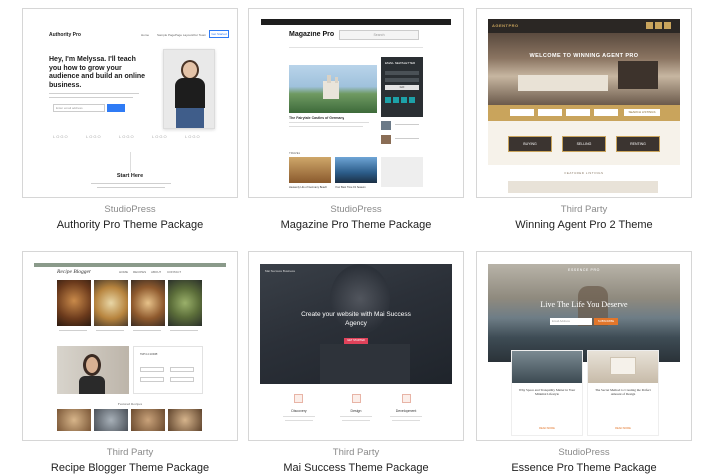 The width and height of the screenshot is (706, 476). Describe the element at coordinates (189, 89) in the screenshot. I see `preview-portrait` at that location.